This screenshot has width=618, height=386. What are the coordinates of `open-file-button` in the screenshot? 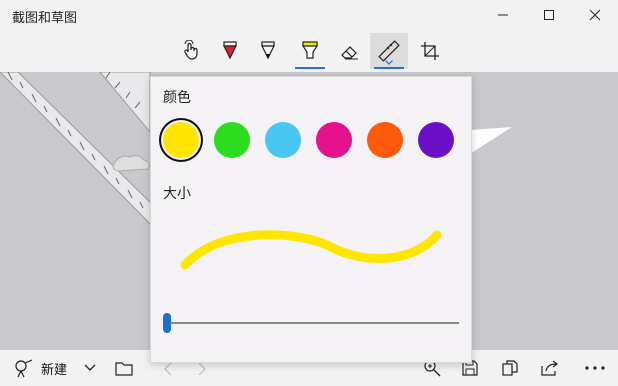 It's located at (124, 368).